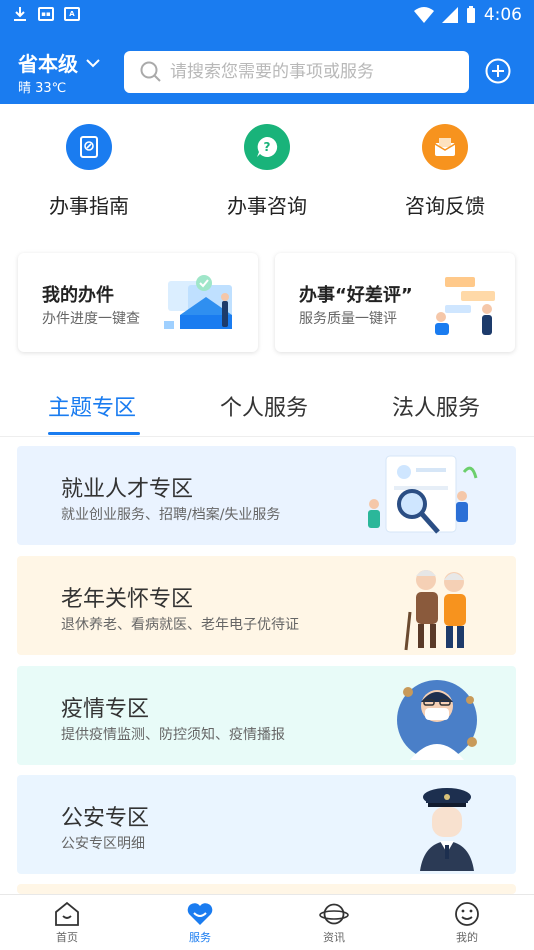 The width and height of the screenshot is (534, 950). What do you see at coordinates (67, 937) in the screenshot?
I see `nav-label: 首页` at bounding box center [67, 937].